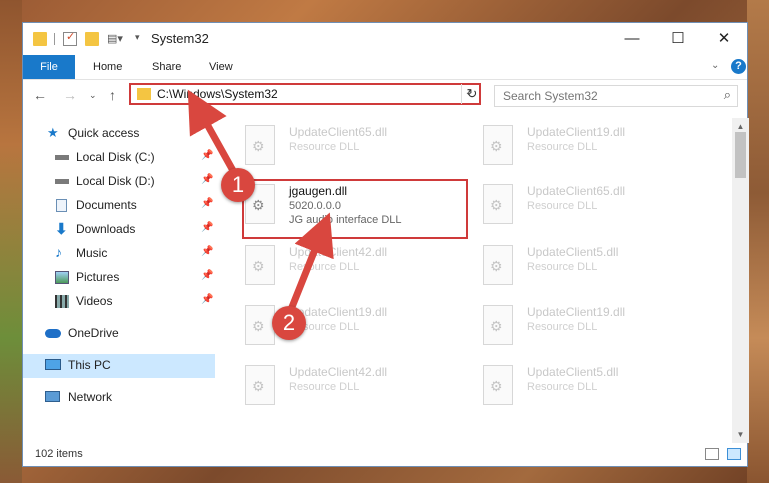 The height and width of the screenshot is (483, 769). I want to click on star-icon: ★, so click(53, 132).